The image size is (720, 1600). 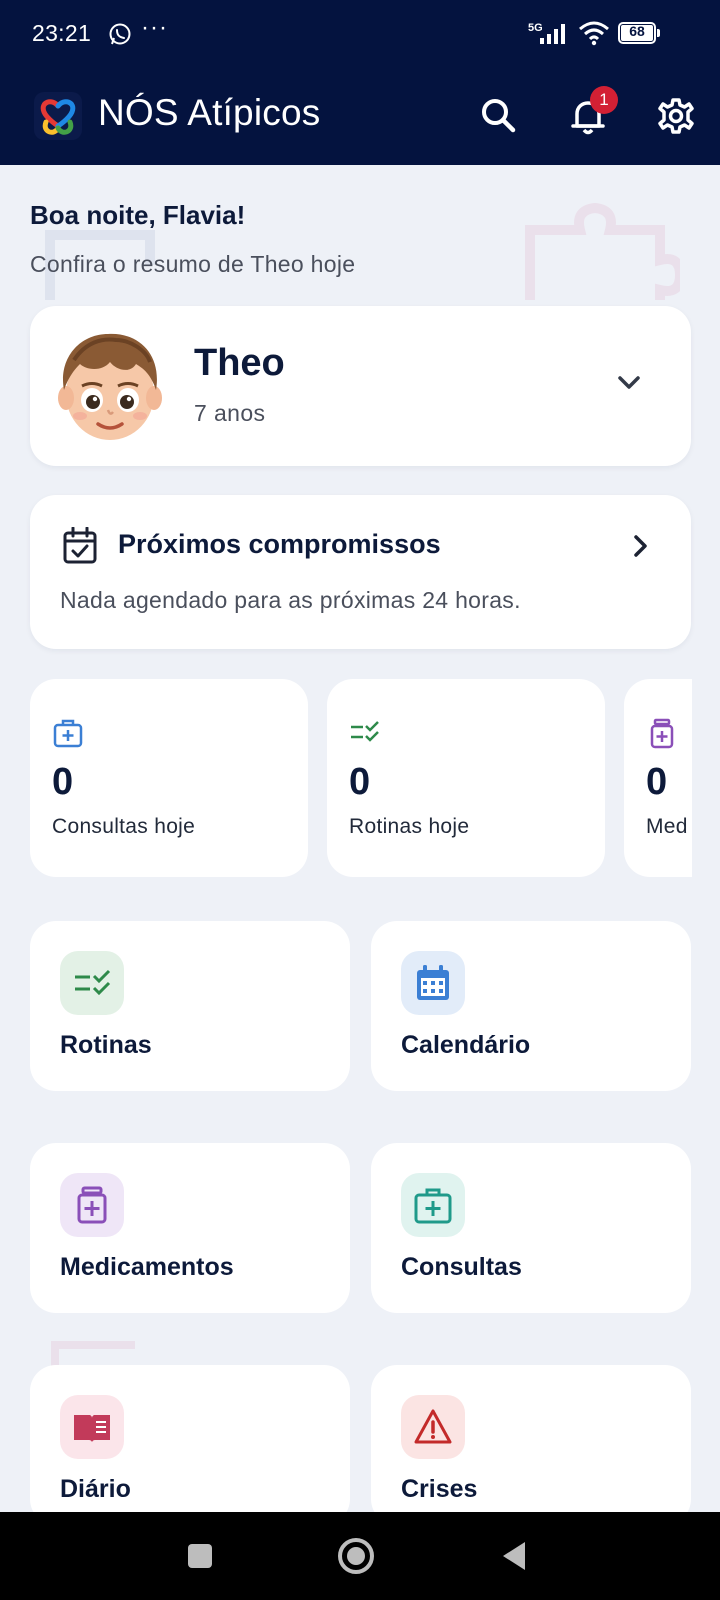 What do you see at coordinates (641, 546) in the screenshot?
I see `chevron-right-icon` at bounding box center [641, 546].